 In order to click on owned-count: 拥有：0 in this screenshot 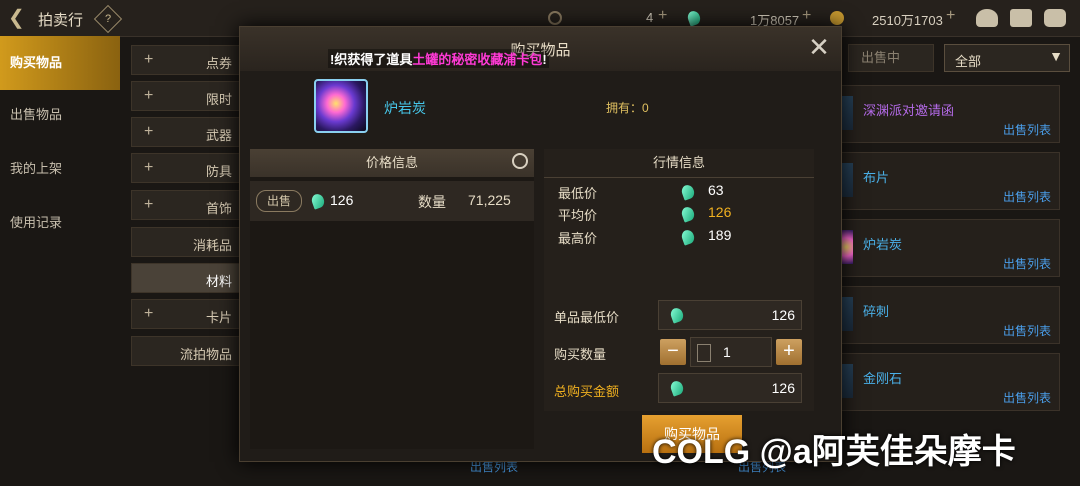, I will do `click(627, 108)`.